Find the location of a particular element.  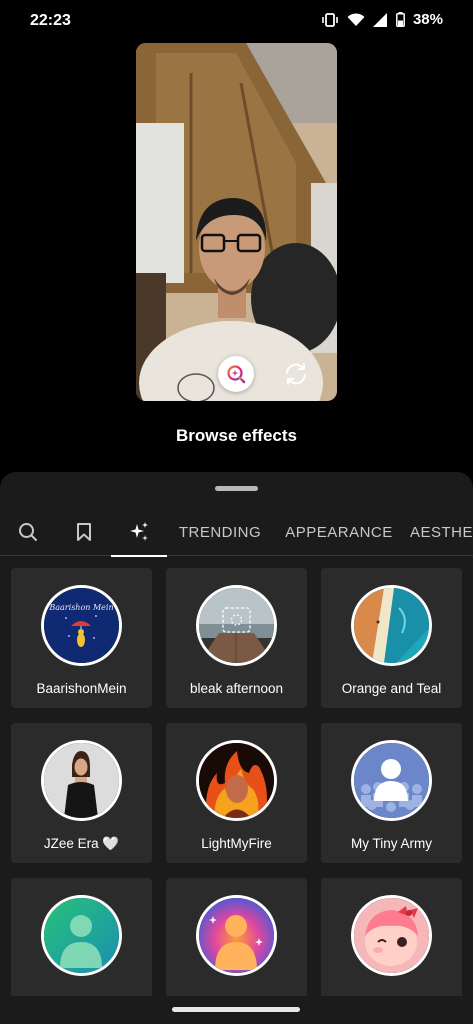

tab-search is located at coordinates (28, 532).